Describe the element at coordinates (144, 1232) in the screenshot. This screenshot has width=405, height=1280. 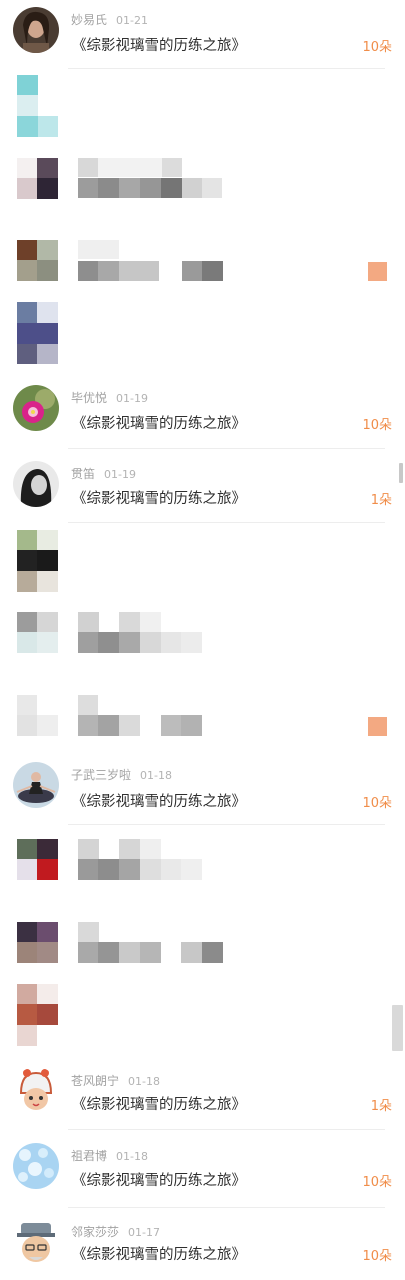
I see `date-text: 01-17` at that location.